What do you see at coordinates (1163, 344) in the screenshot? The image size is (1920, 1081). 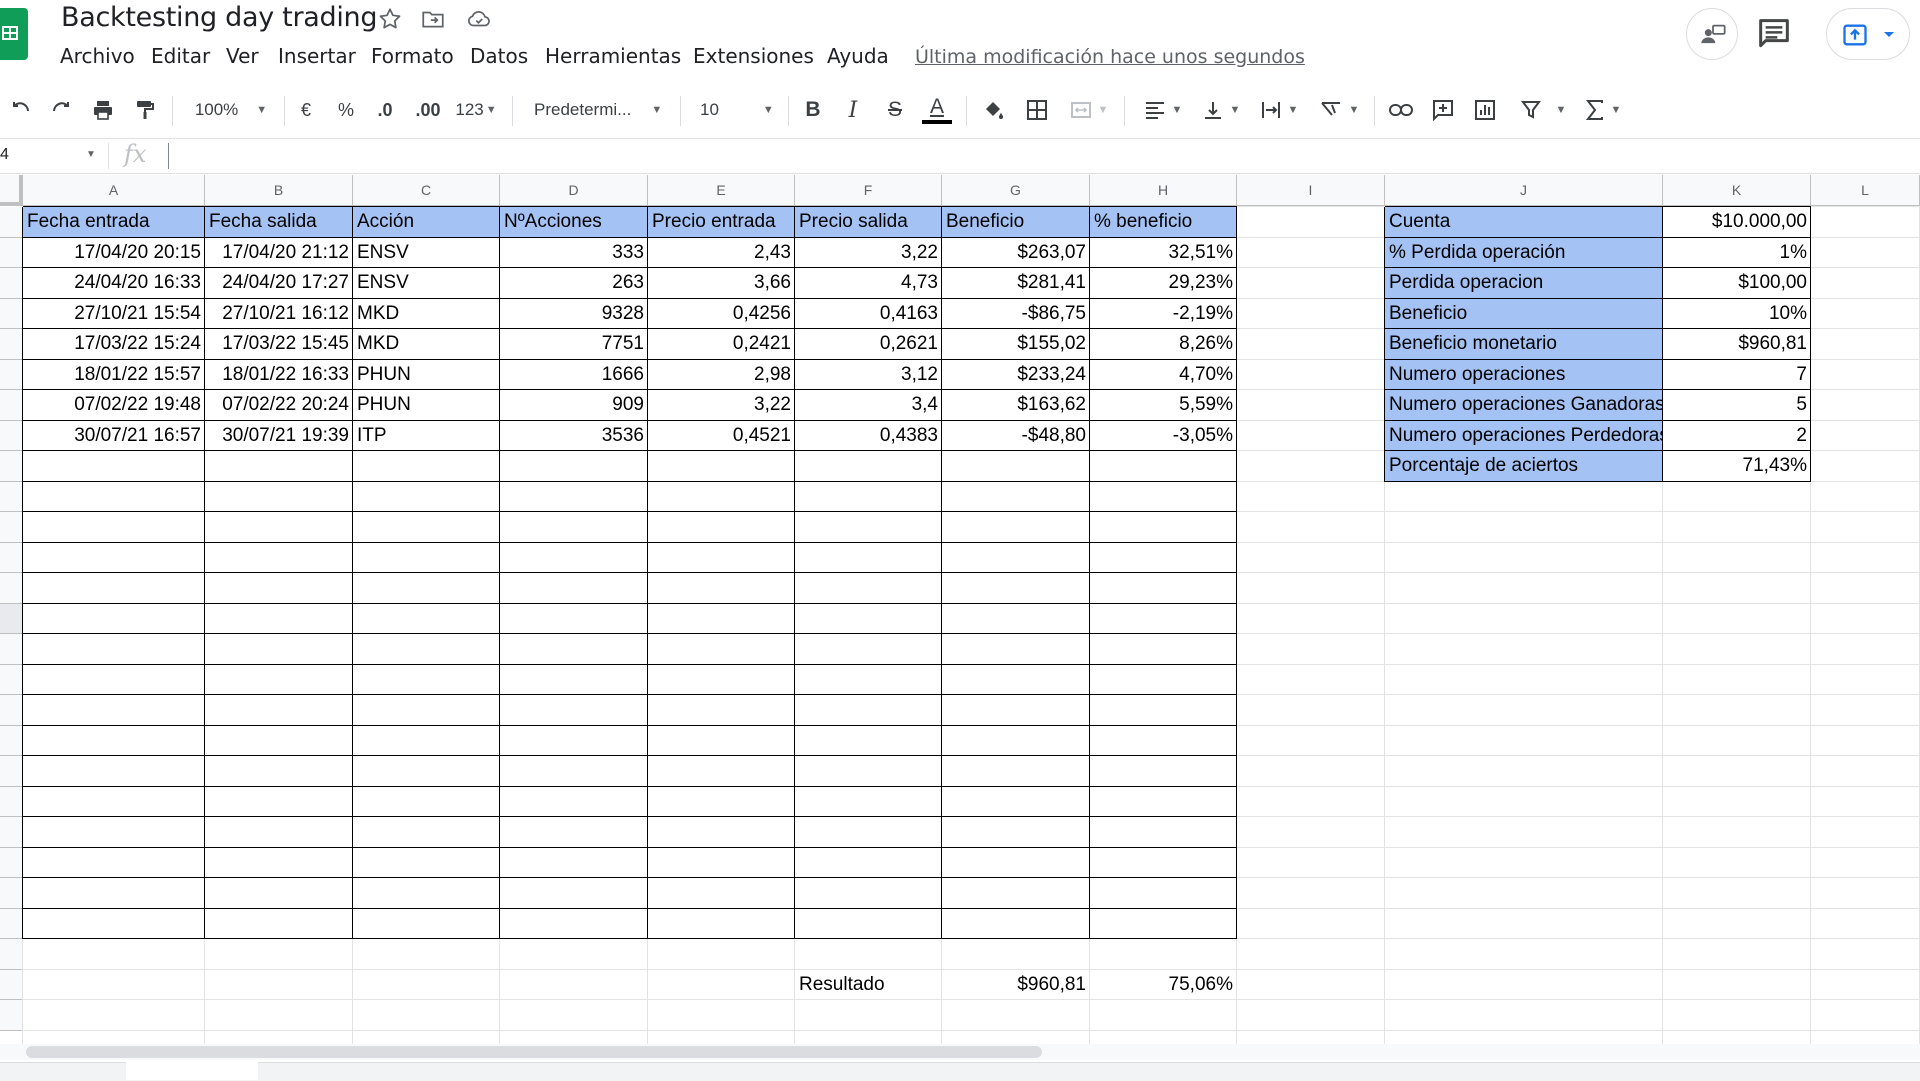 I see `trade-cell: 8,26%` at bounding box center [1163, 344].